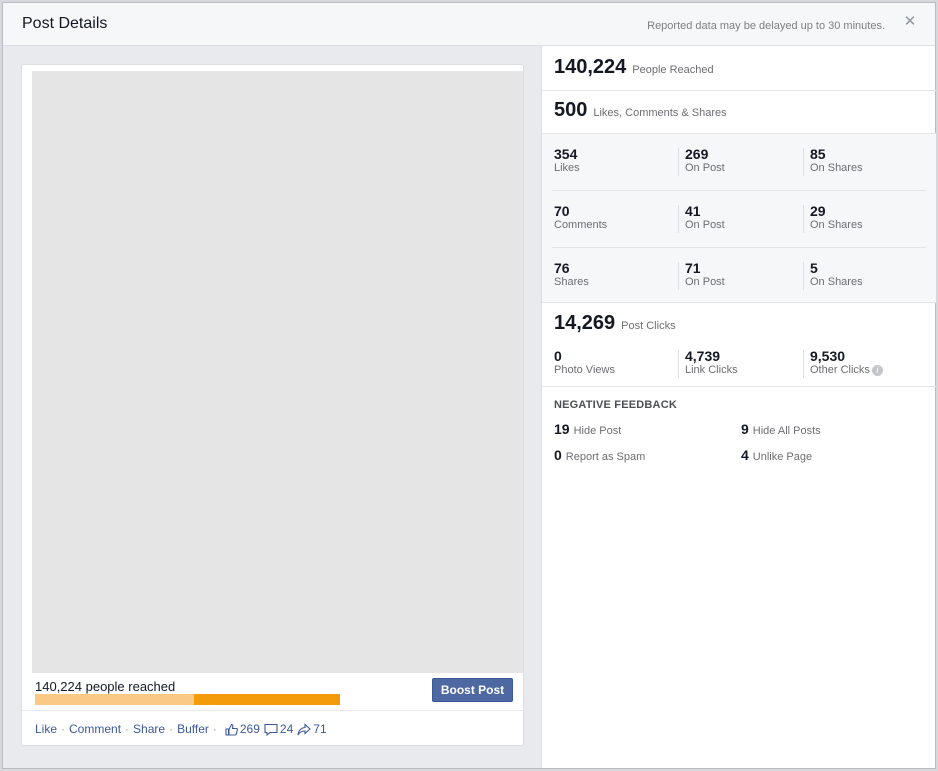 This screenshot has height=771, width=938. Describe the element at coordinates (739, 288) in the screenshot. I see `shares-row: 76 Shares 71 On Post 5 On Shares` at that location.